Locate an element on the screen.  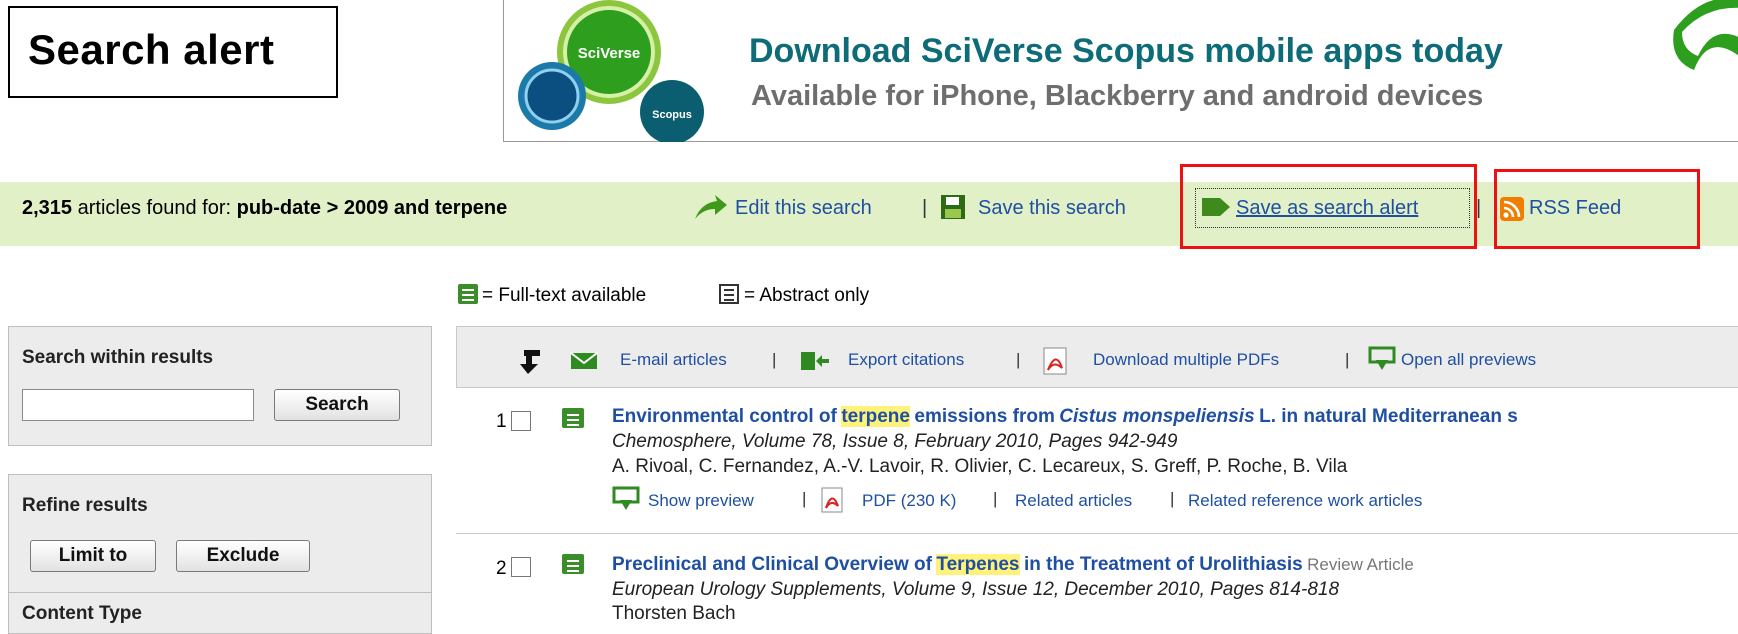
search-button: Search is located at coordinates (337, 405).